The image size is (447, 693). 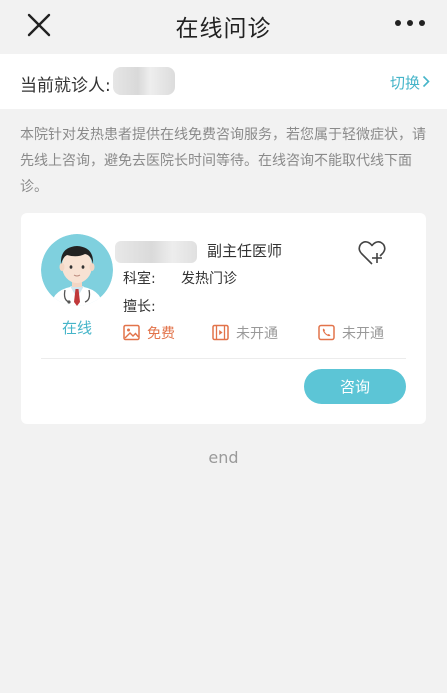 I want to click on image-consult-label: 免费, so click(x=161, y=334).